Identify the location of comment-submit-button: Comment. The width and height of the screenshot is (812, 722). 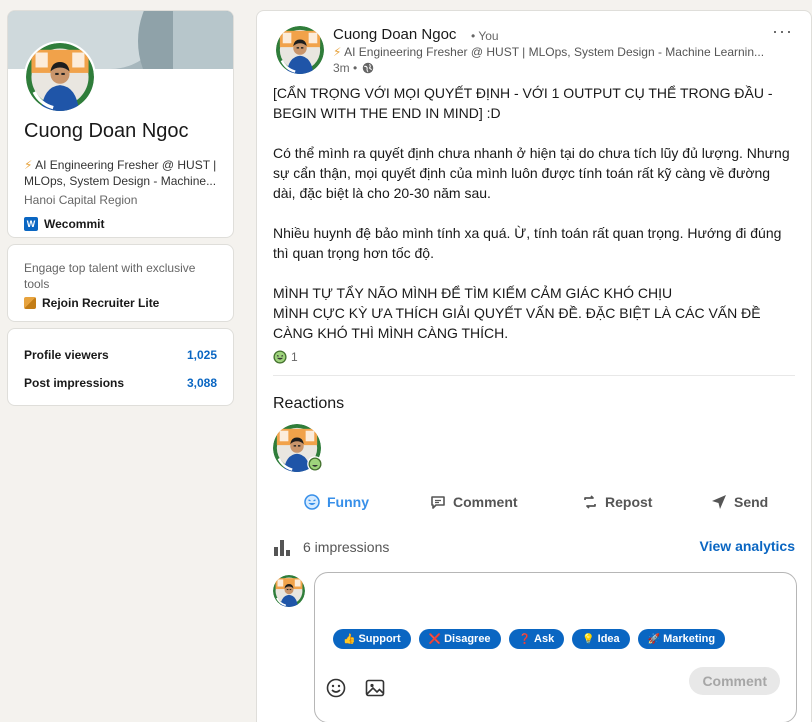
(734, 681).